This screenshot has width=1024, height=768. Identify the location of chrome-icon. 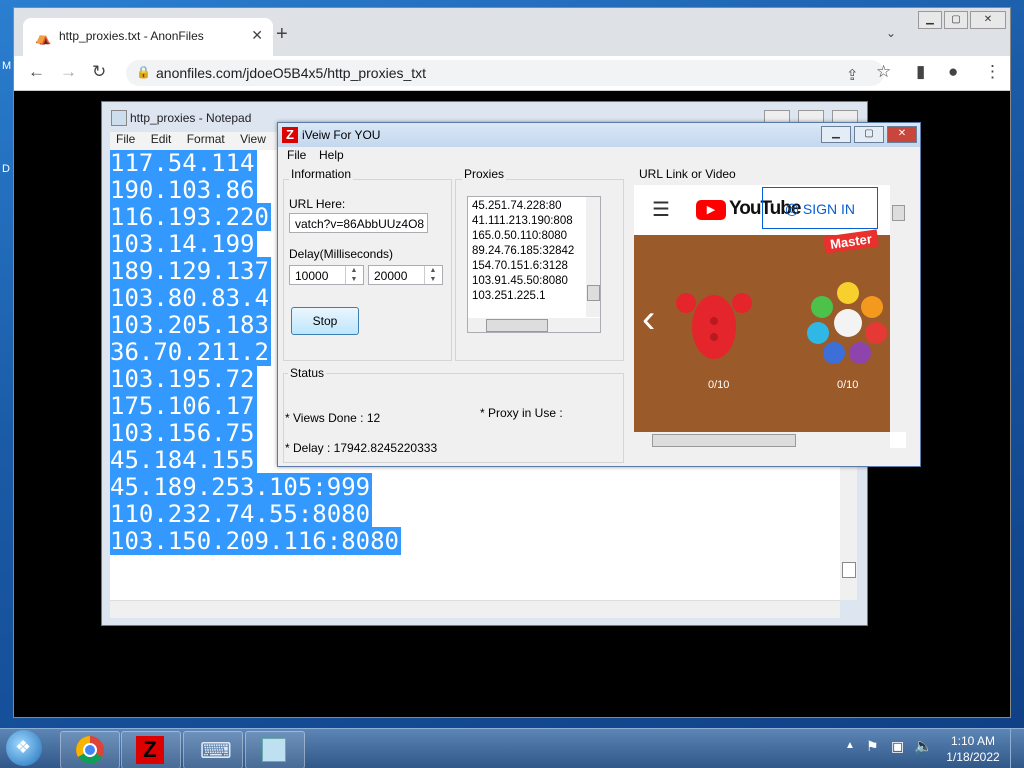
(90, 750).